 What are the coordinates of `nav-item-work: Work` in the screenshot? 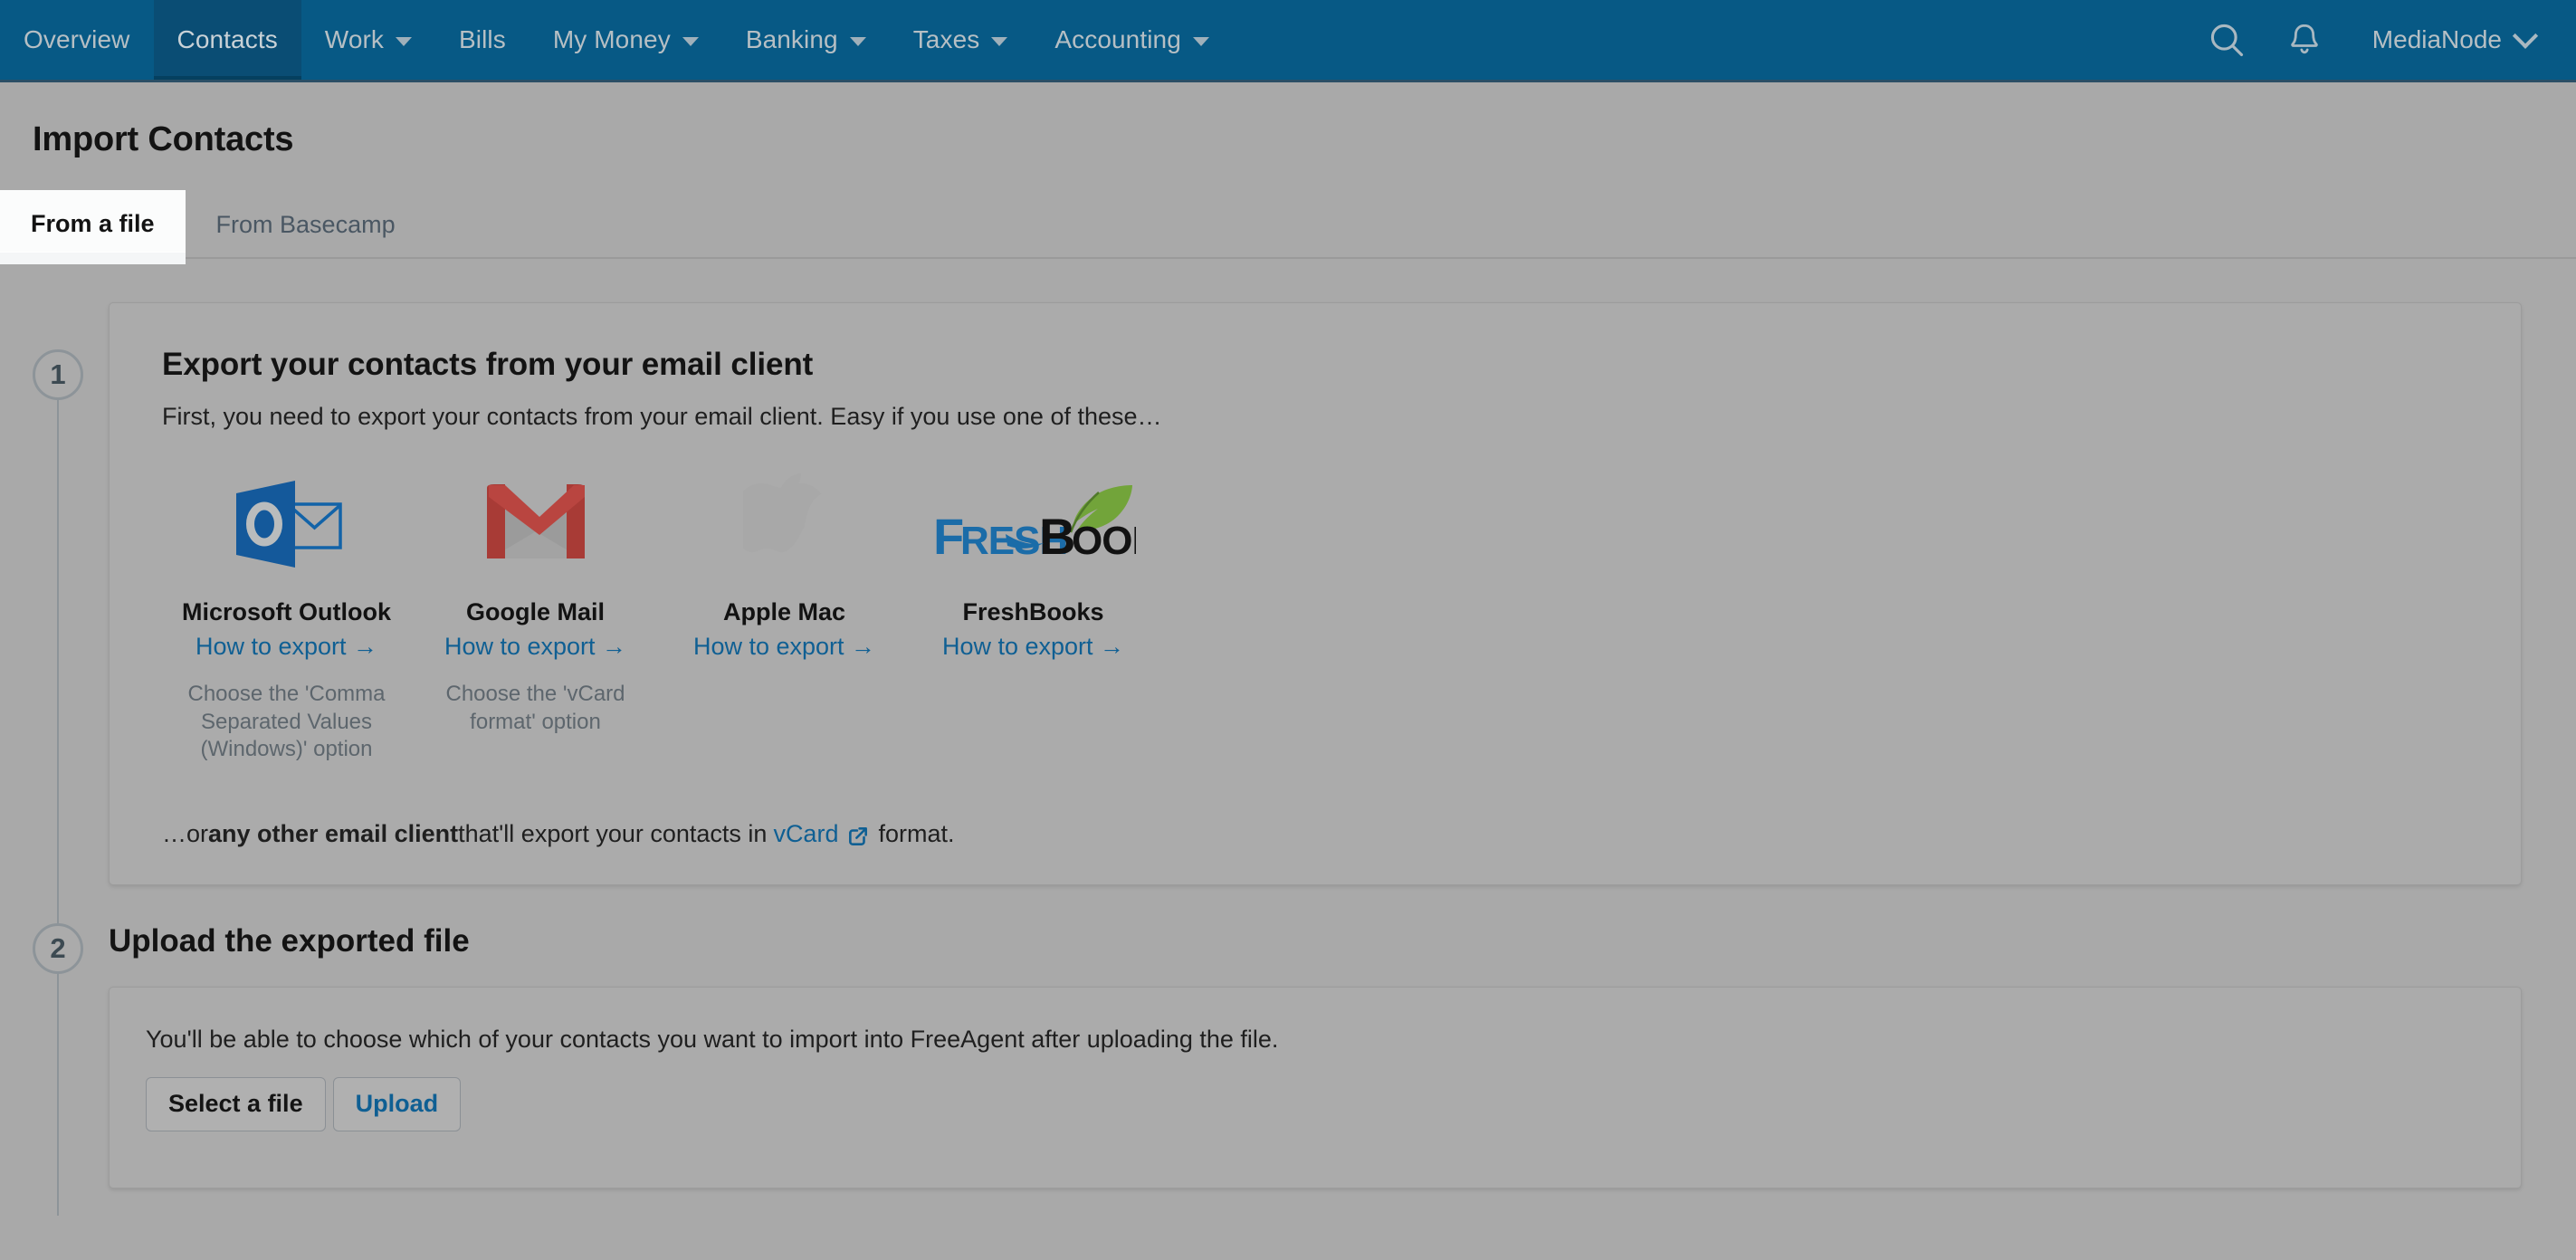 It's located at (368, 40).